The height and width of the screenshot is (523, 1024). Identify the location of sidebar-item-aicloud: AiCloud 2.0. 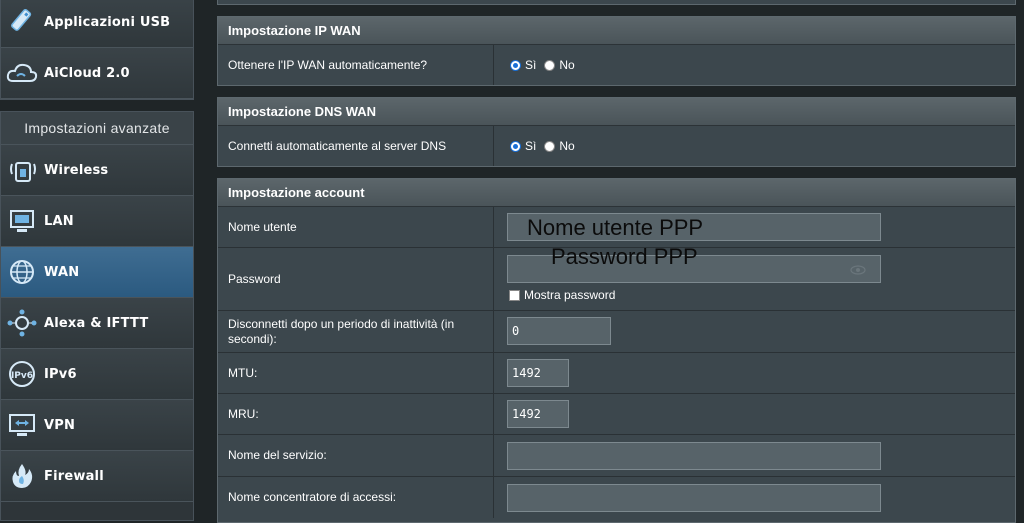
(97, 73).